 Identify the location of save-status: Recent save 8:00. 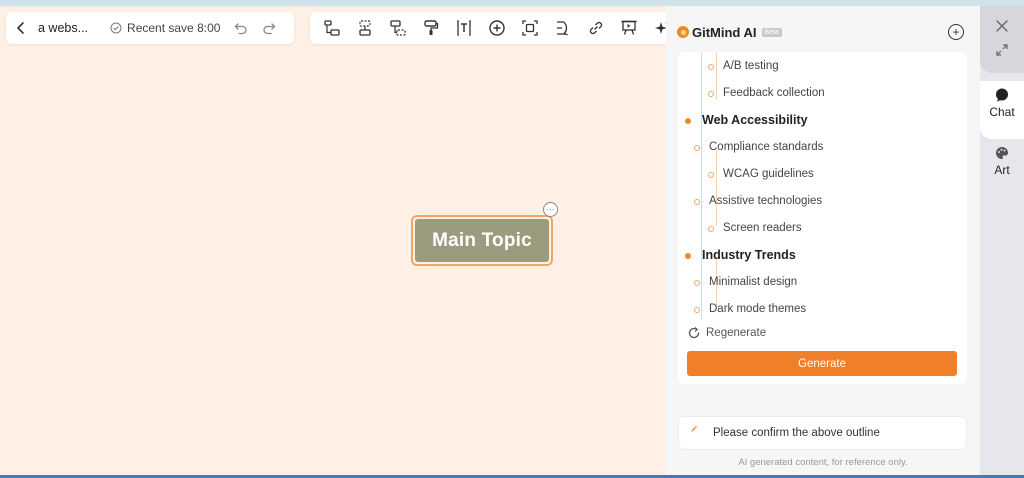
(165, 28).